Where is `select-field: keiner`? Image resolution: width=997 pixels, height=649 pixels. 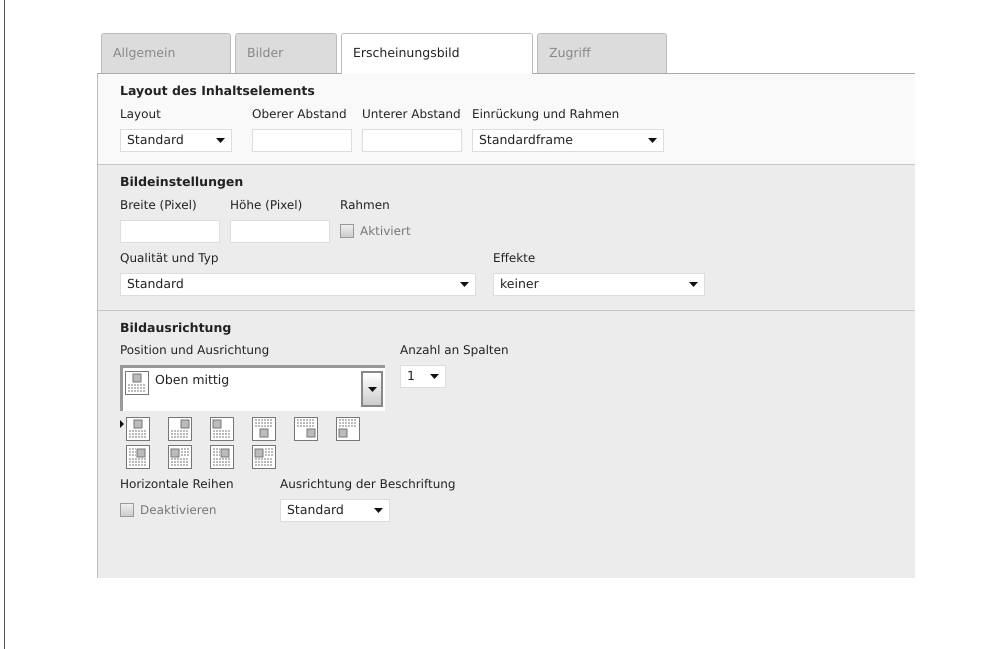 select-field: keiner is located at coordinates (599, 284).